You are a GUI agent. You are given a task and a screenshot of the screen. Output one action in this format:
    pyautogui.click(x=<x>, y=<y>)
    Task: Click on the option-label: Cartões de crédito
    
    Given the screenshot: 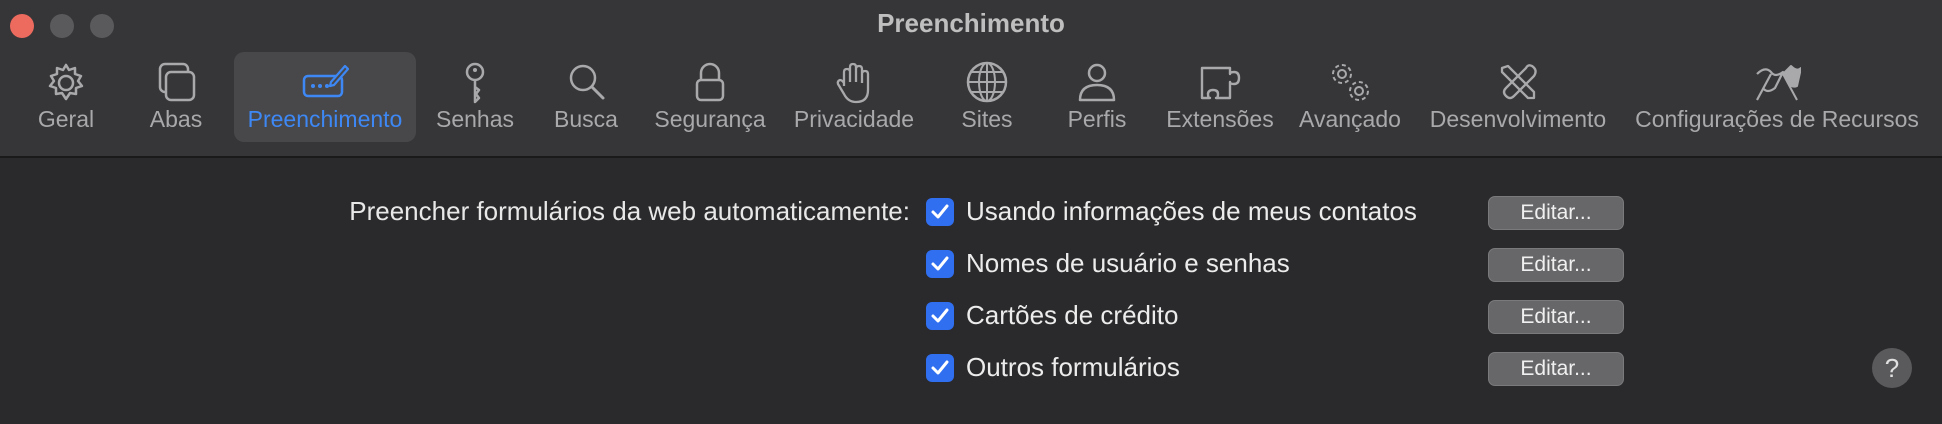 What is the action you would take?
    pyautogui.click(x=1072, y=315)
    